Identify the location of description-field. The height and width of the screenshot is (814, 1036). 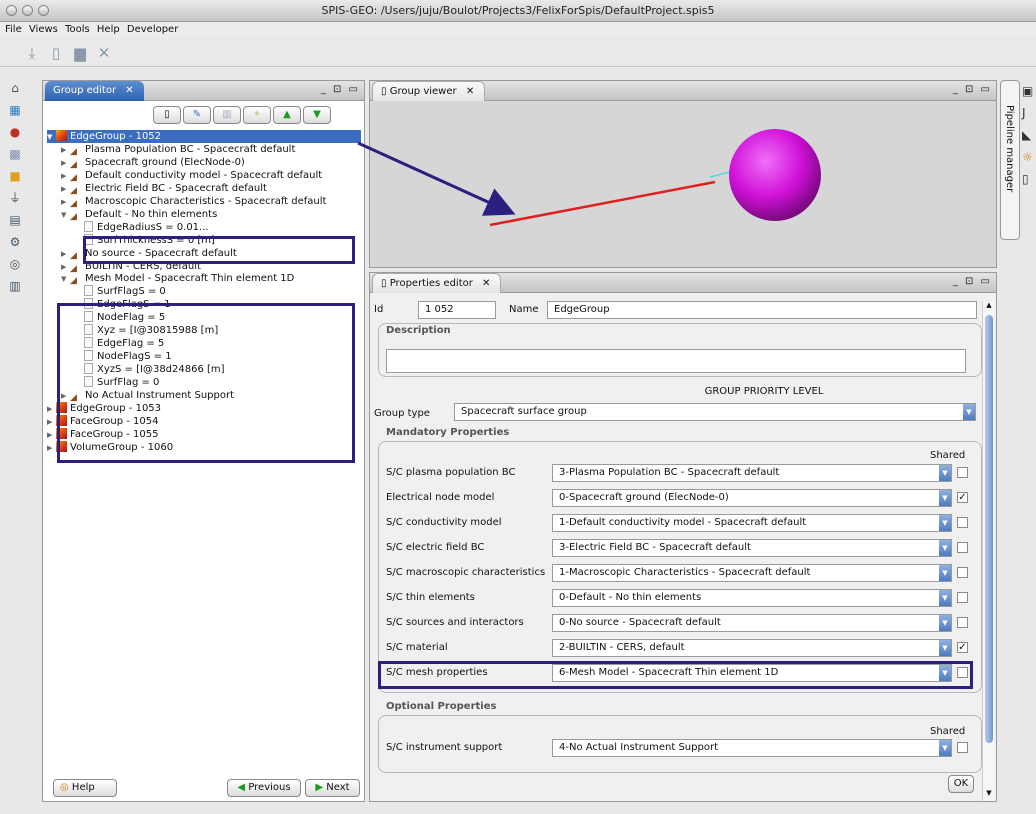
(676, 361).